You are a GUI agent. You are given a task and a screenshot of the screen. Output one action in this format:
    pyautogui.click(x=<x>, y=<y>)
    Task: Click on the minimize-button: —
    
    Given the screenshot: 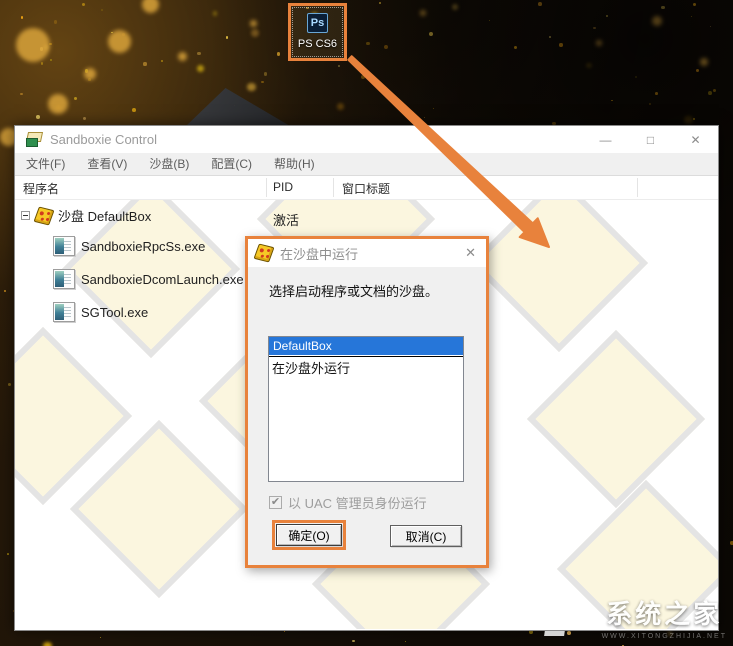 What is the action you would take?
    pyautogui.click(x=605, y=139)
    